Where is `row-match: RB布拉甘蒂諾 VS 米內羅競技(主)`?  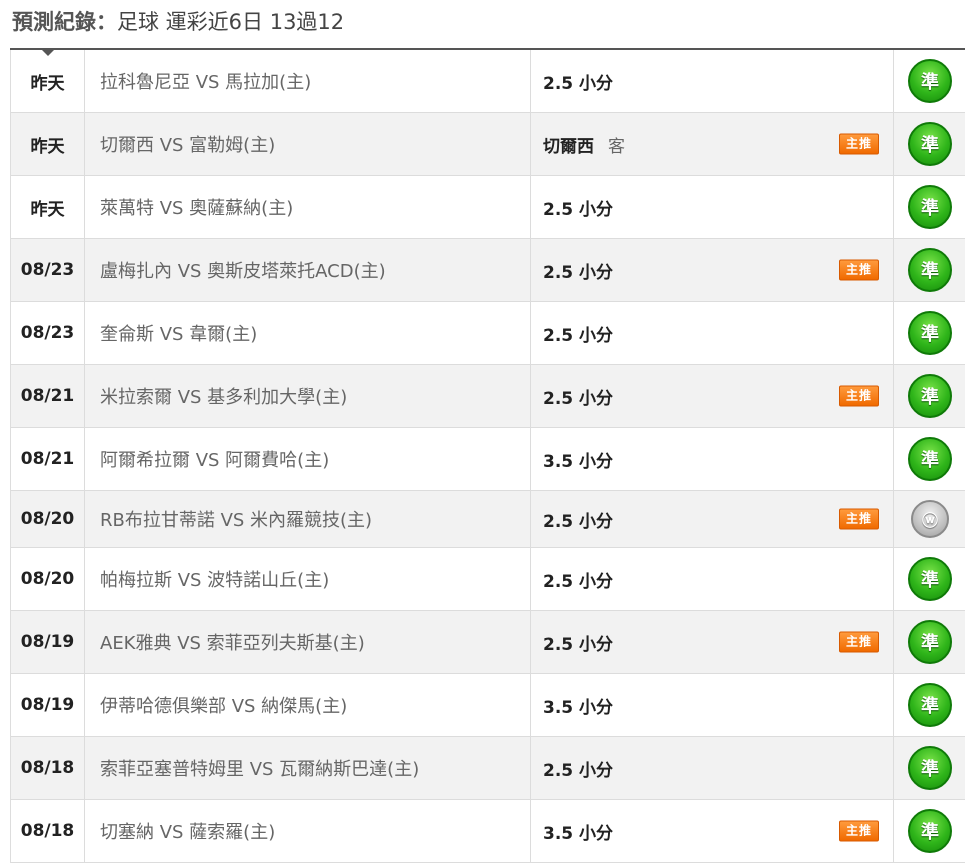
row-match: RB布拉甘蒂諾 VS 米內羅競技(主) is located at coordinates (308, 519).